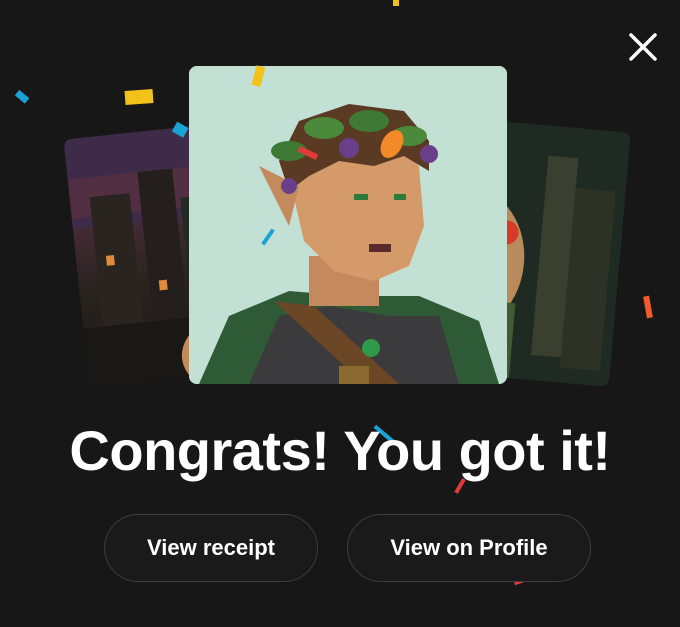 The width and height of the screenshot is (680, 627). I want to click on success-headline: Congrats! You got it!, so click(340, 450).